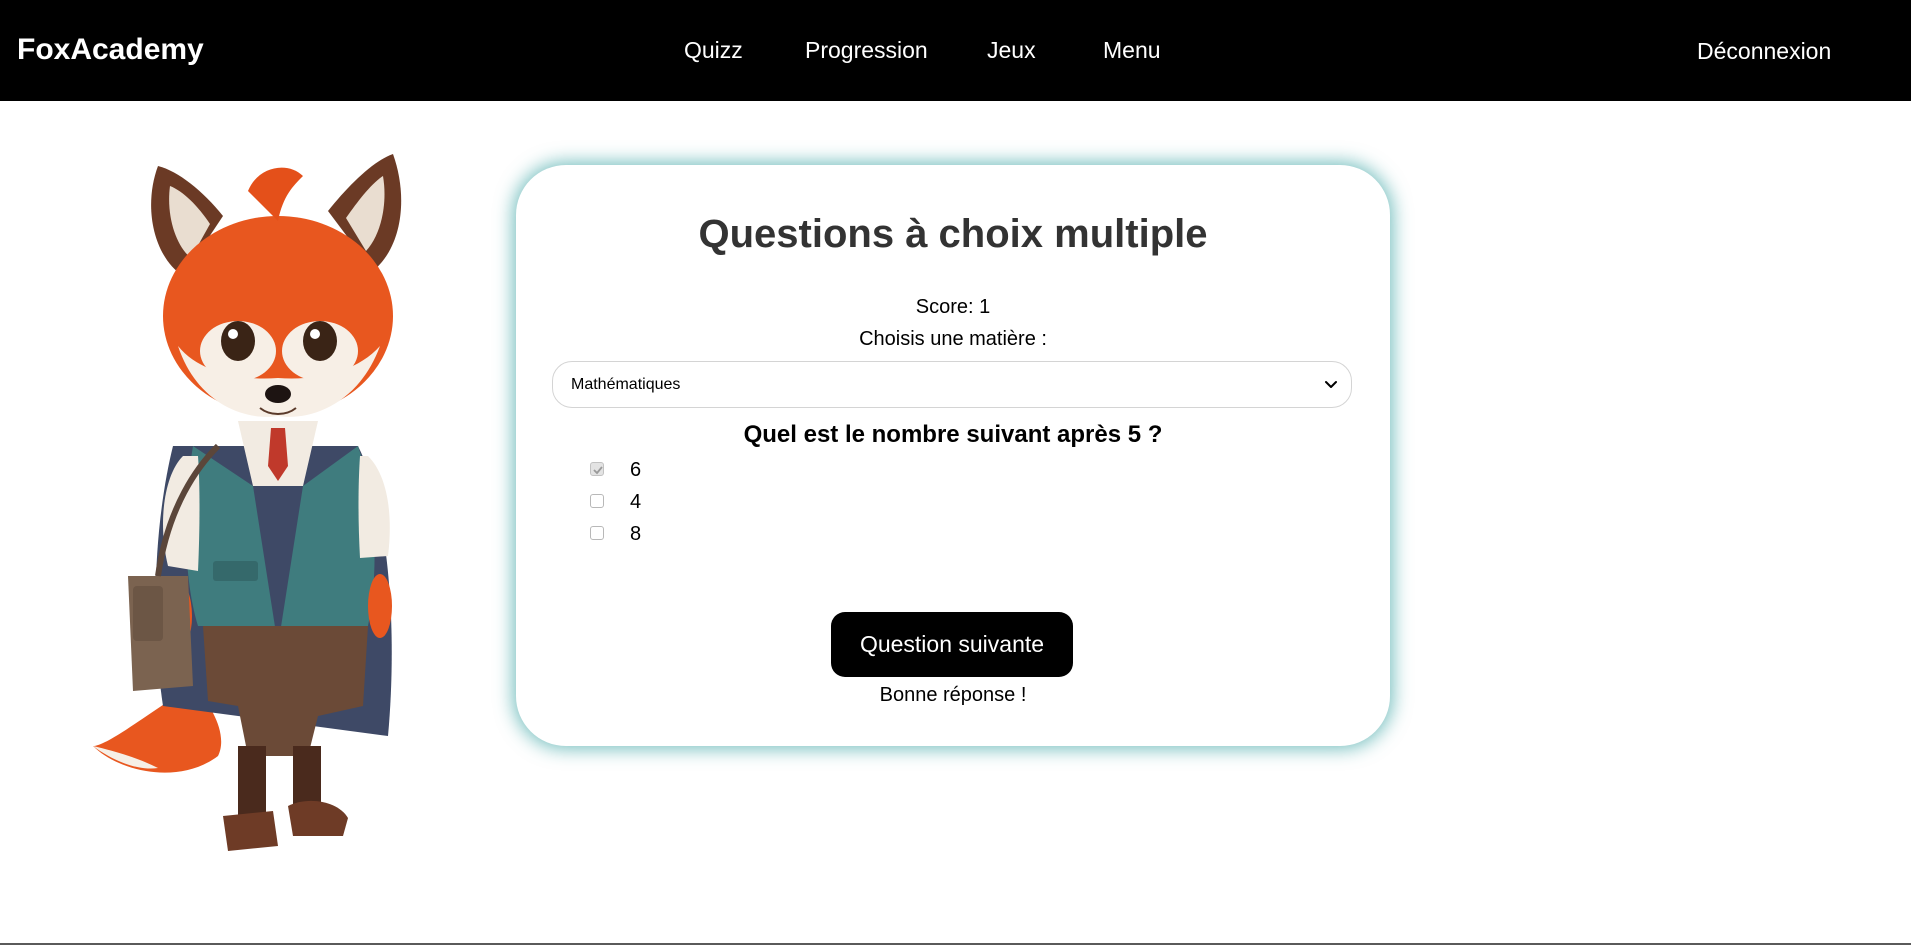  What do you see at coordinates (247, 502) in the screenshot?
I see `fox-mascot-image` at bounding box center [247, 502].